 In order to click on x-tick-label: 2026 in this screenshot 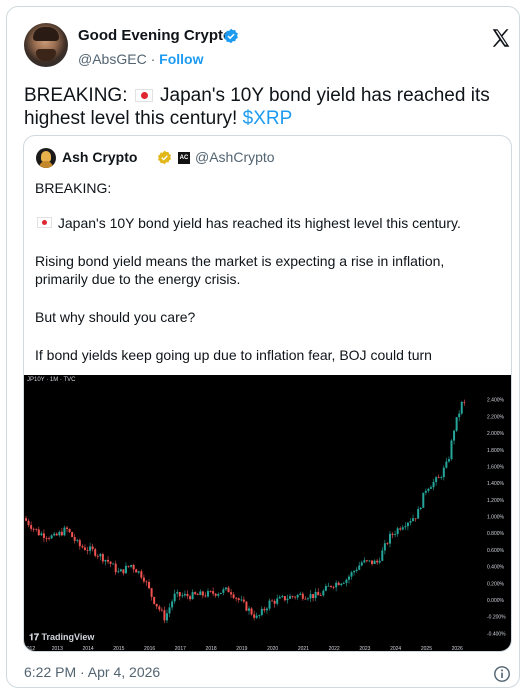, I will do `click(457, 649)`.